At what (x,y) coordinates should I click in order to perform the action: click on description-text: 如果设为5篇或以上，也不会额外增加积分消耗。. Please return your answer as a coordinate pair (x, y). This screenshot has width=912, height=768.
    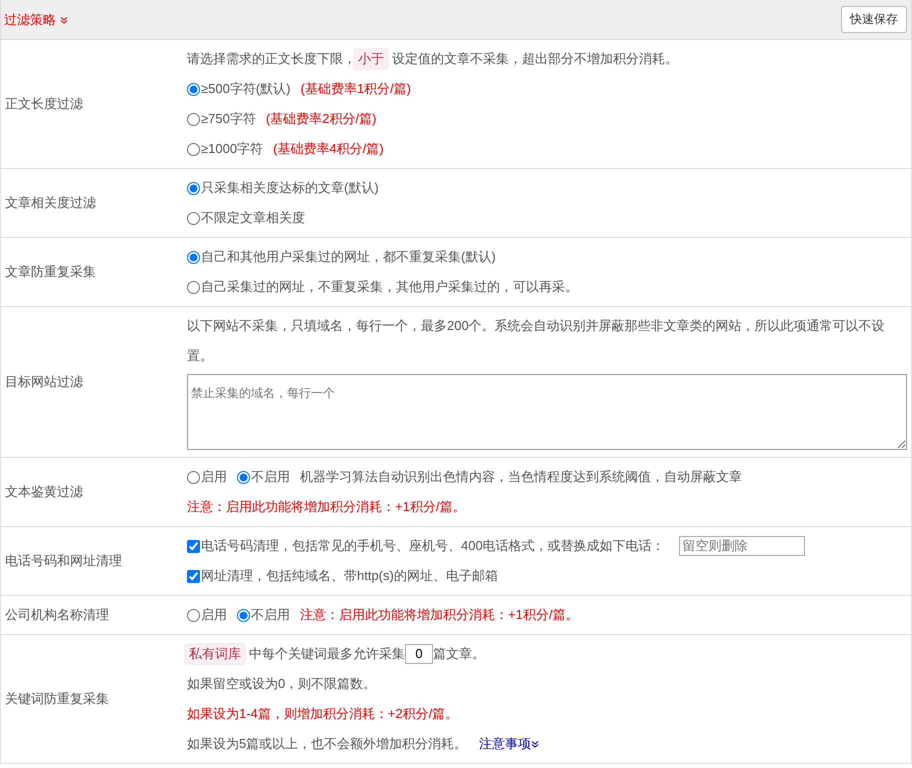
    Looking at the image, I should click on (327, 744).